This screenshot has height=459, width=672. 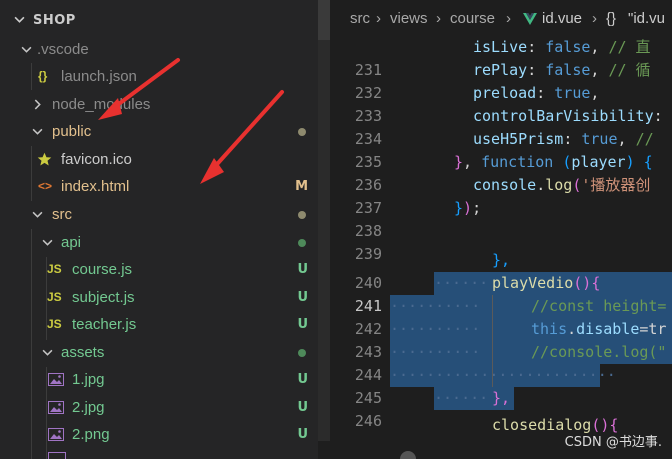 I want to click on tree-item-label: 1.jpg, so click(x=88, y=379).